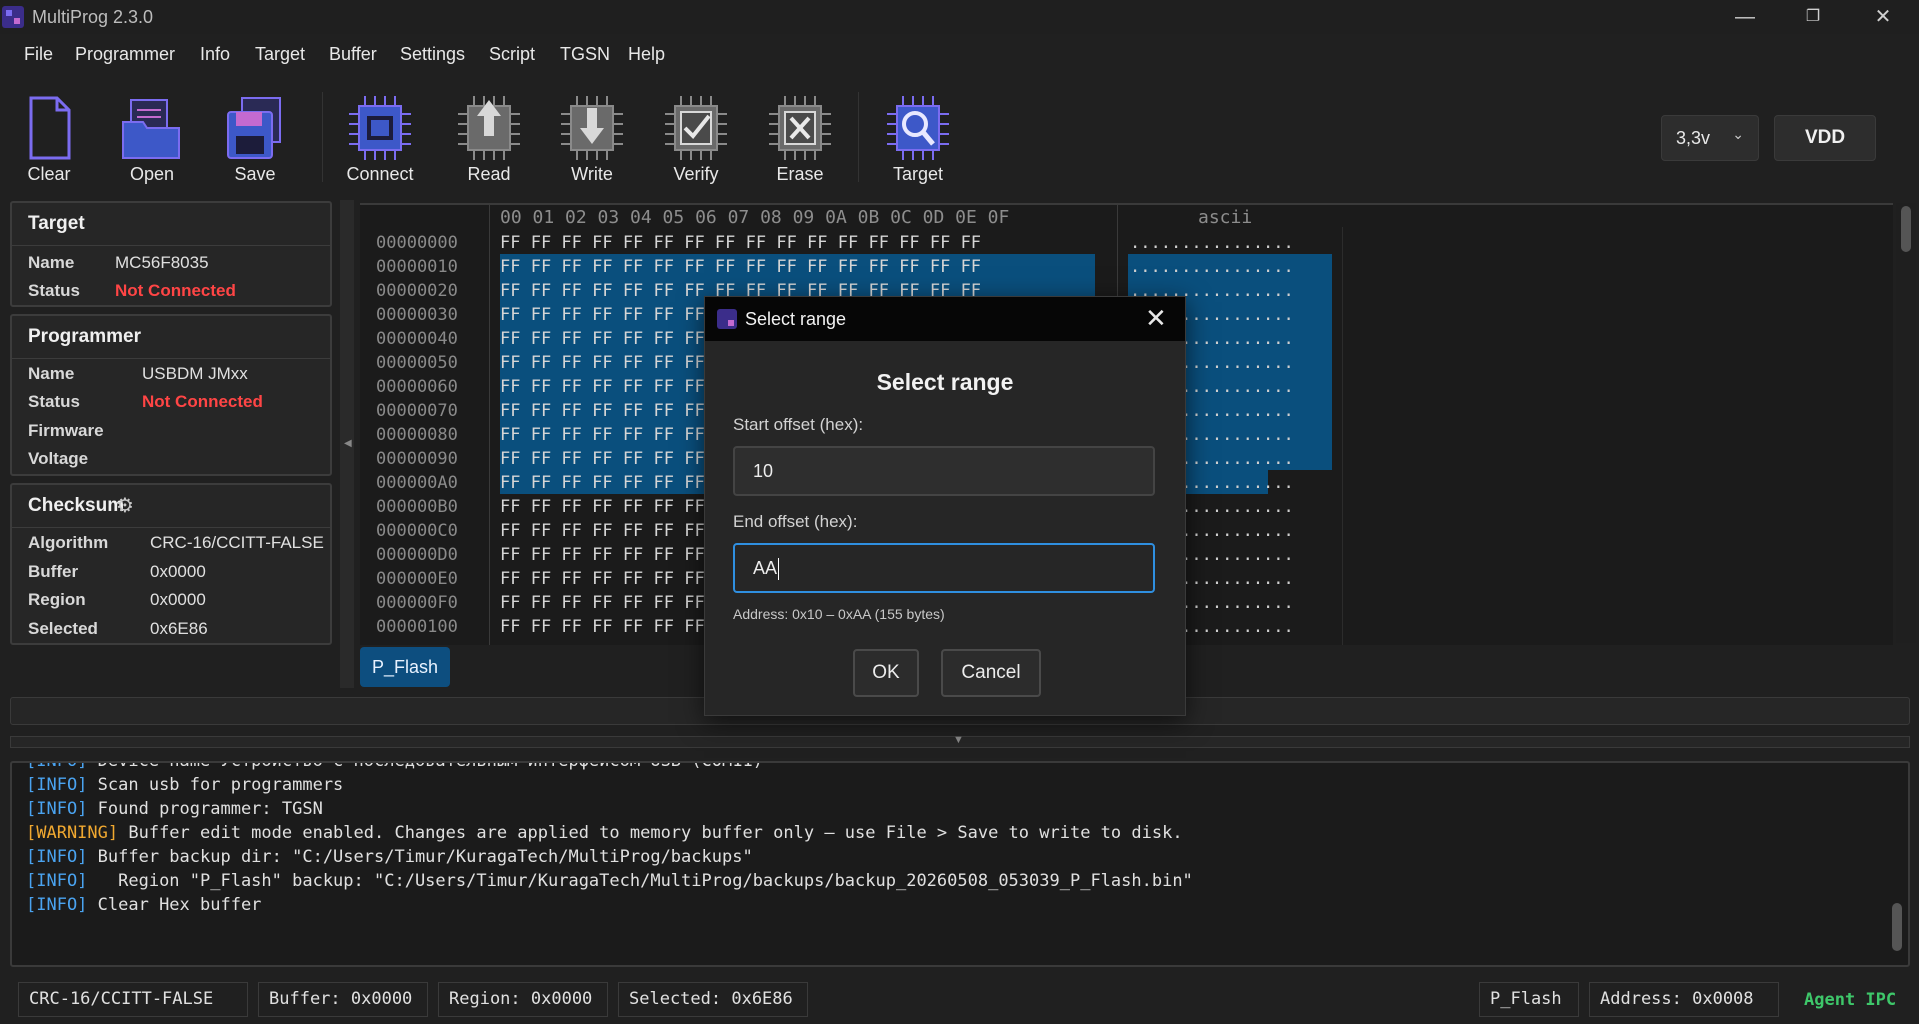 The width and height of the screenshot is (1919, 1024). I want to click on hex-address: 00000060, so click(417, 387).